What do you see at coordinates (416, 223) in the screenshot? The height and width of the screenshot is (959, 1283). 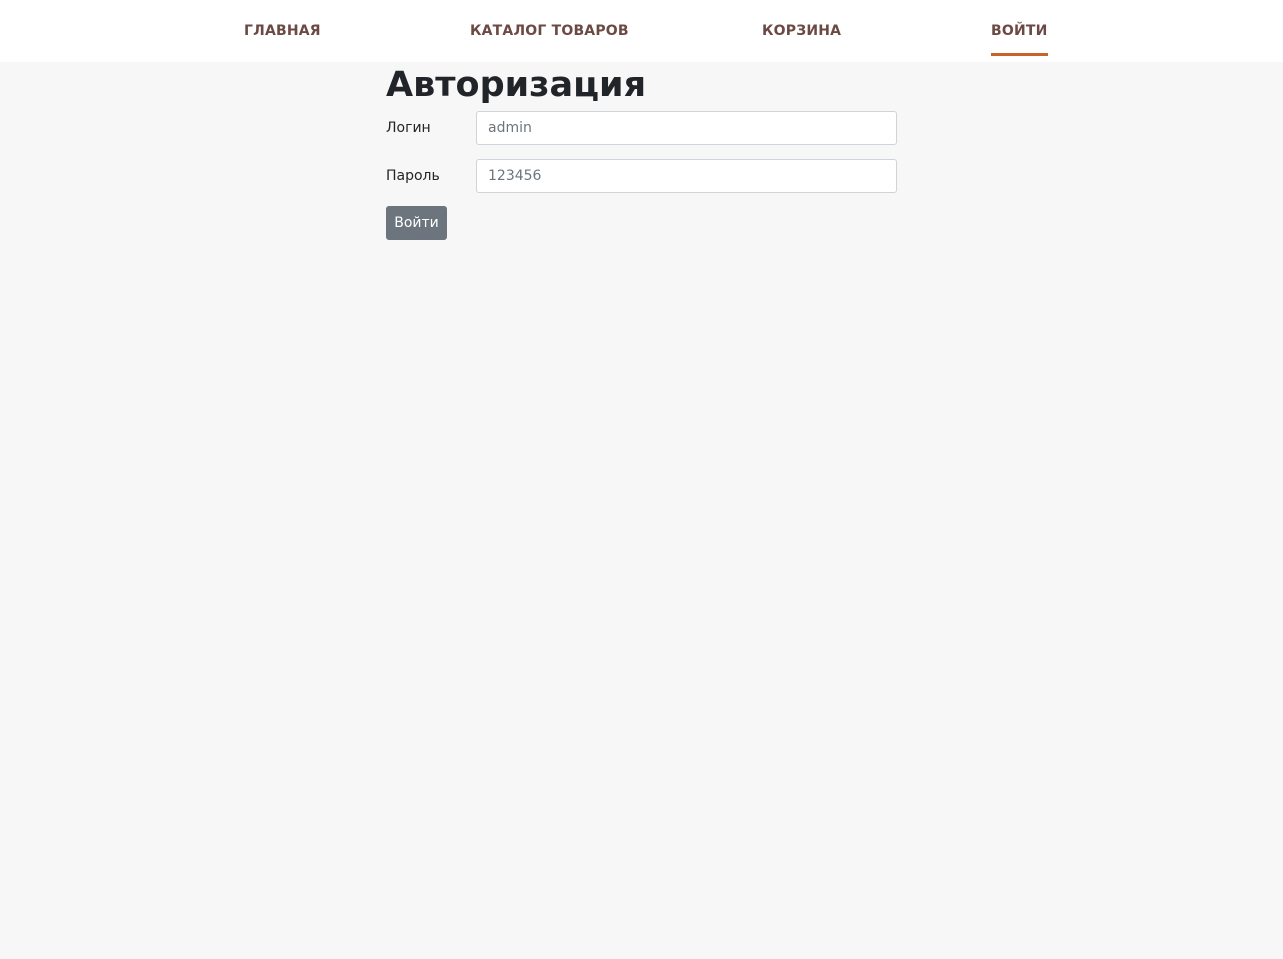 I see `login-submit-button: Войти` at bounding box center [416, 223].